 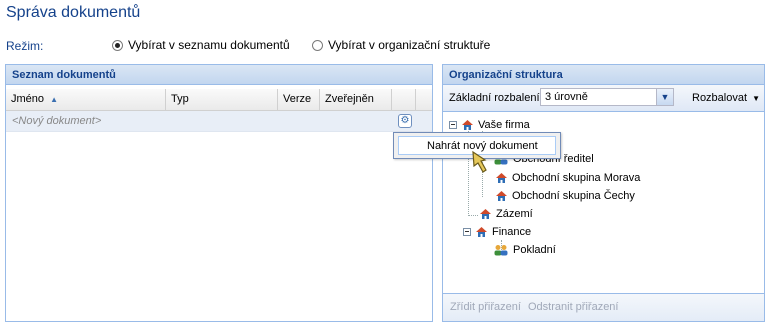 What do you see at coordinates (405, 121) in the screenshot?
I see `gear-icon: ⚙` at bounding box center [405, 121].